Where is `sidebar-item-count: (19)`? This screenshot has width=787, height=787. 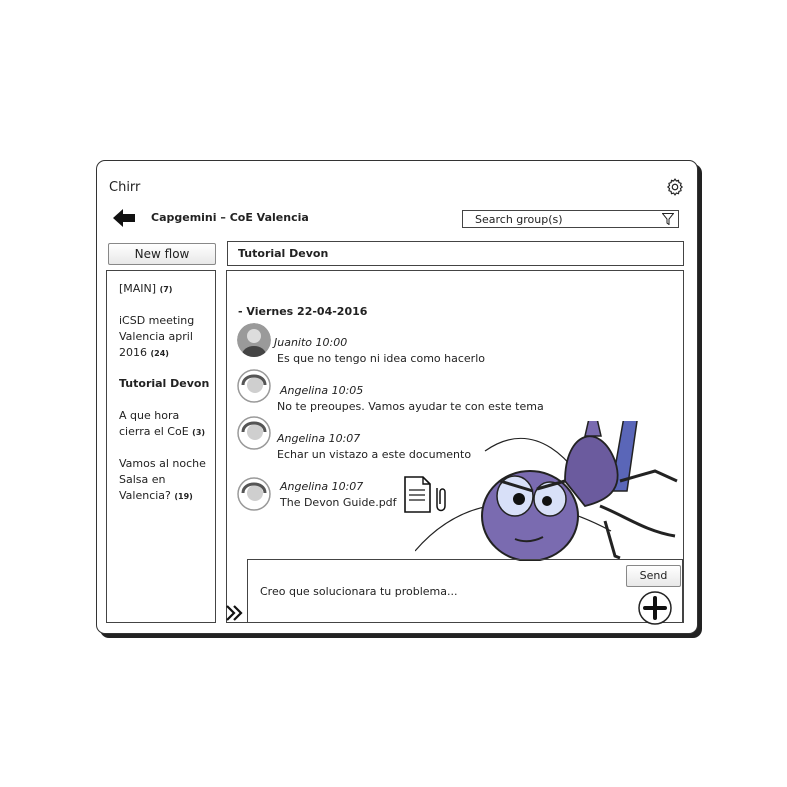 sidebar-item-count: (19) is located at coordinates (183, 496).